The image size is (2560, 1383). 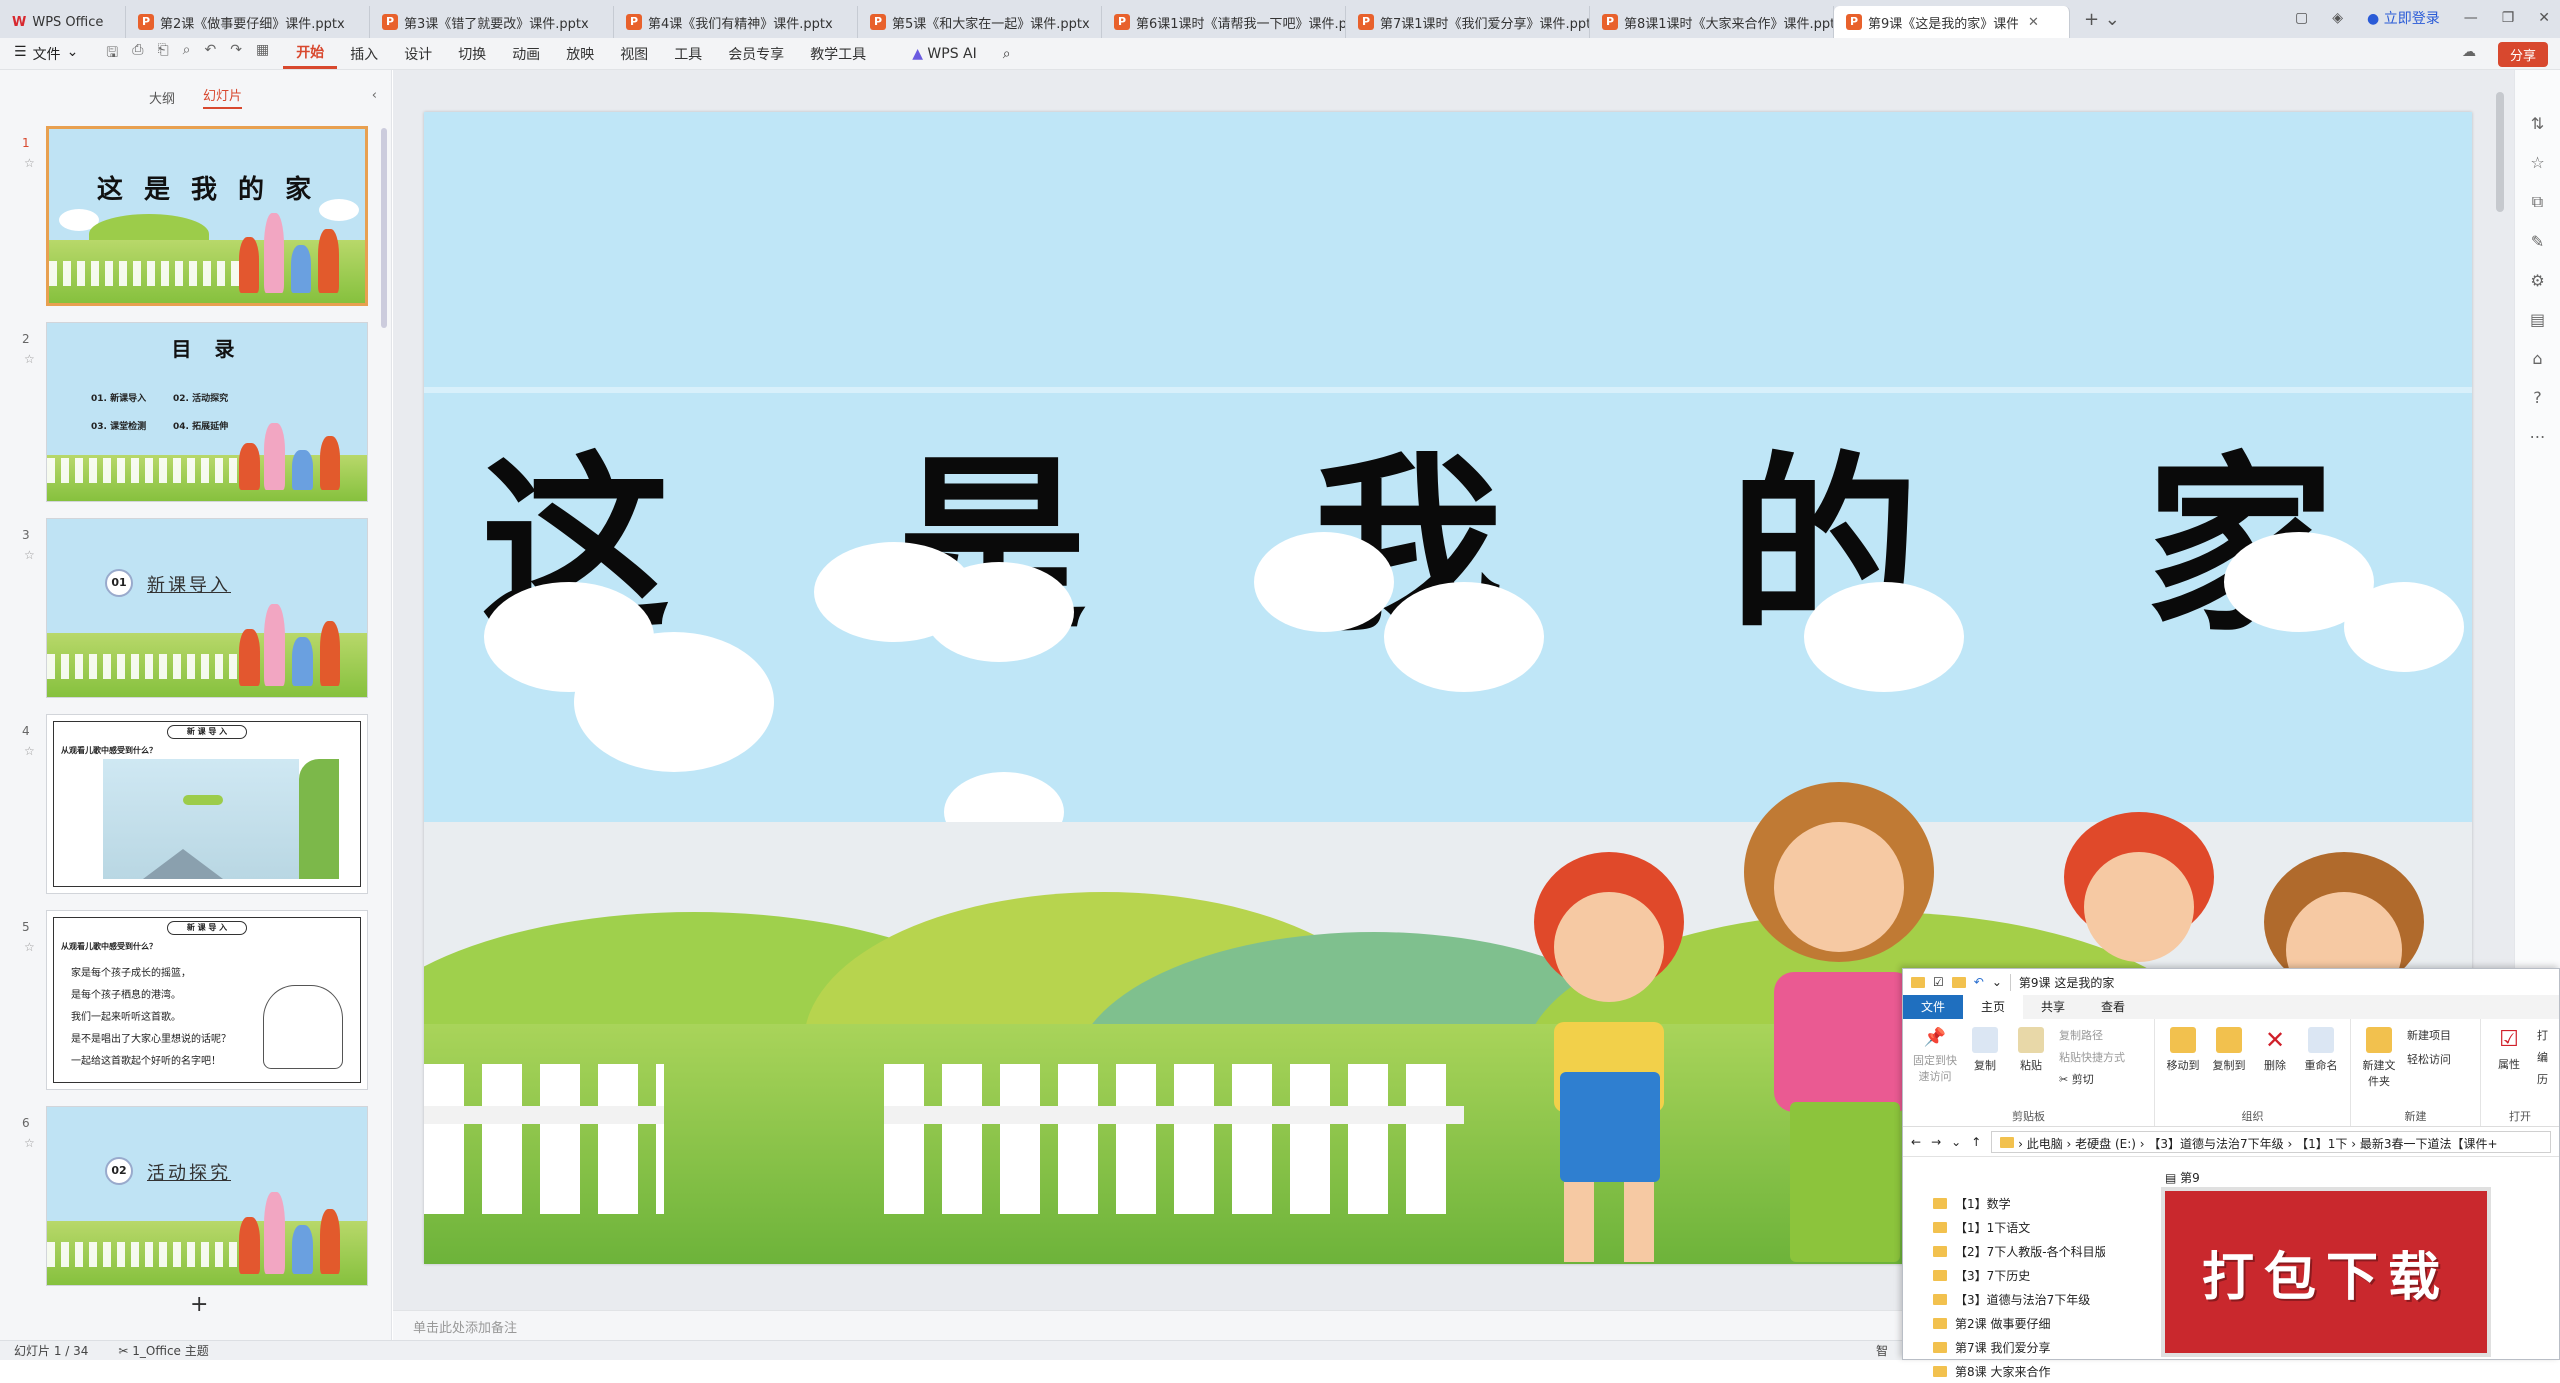 What do you see at coordinates (2301, 18) in the screenshot?
I see `layout-icon: ▢` at bounding box center [2301, 18].